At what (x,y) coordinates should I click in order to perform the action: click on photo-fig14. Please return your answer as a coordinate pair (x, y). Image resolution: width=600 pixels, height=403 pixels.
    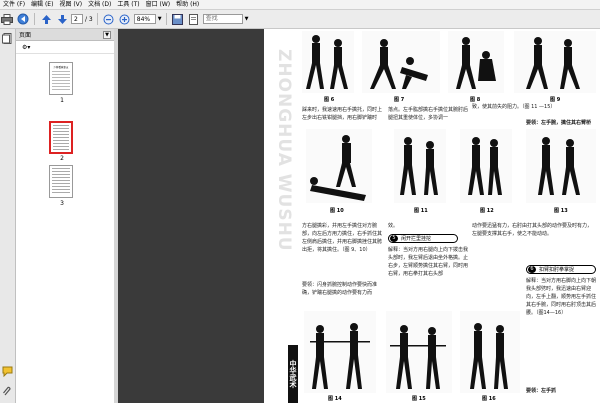
    Looking at the image, I should click on (340, 352).